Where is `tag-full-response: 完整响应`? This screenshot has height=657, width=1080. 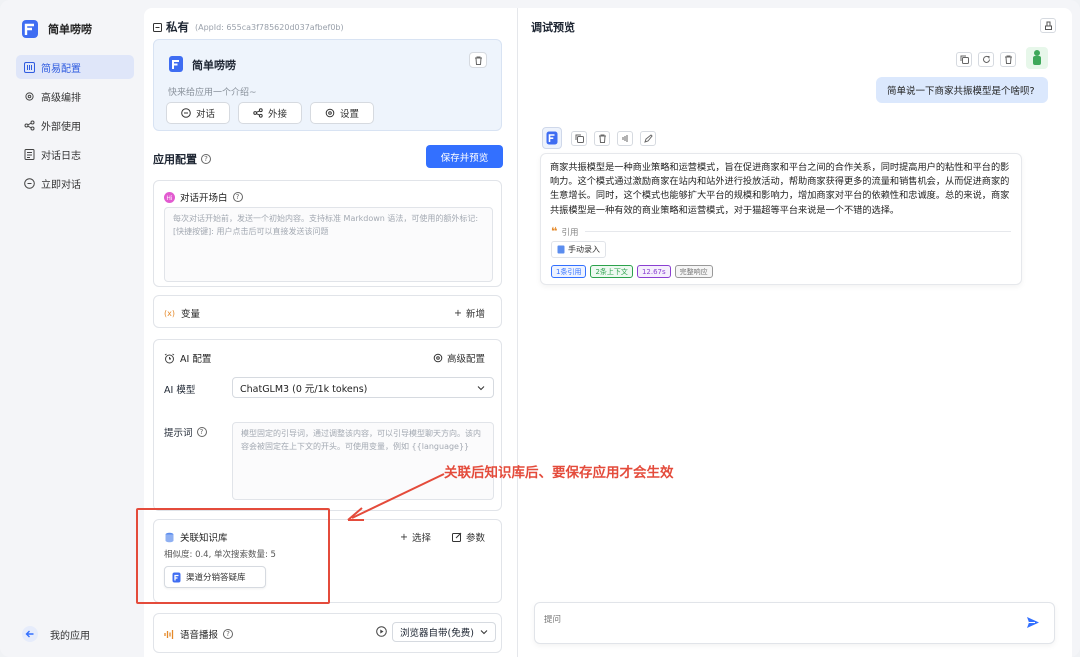
tag-full-response: 完整响应 is located at coordinates (693, 271).